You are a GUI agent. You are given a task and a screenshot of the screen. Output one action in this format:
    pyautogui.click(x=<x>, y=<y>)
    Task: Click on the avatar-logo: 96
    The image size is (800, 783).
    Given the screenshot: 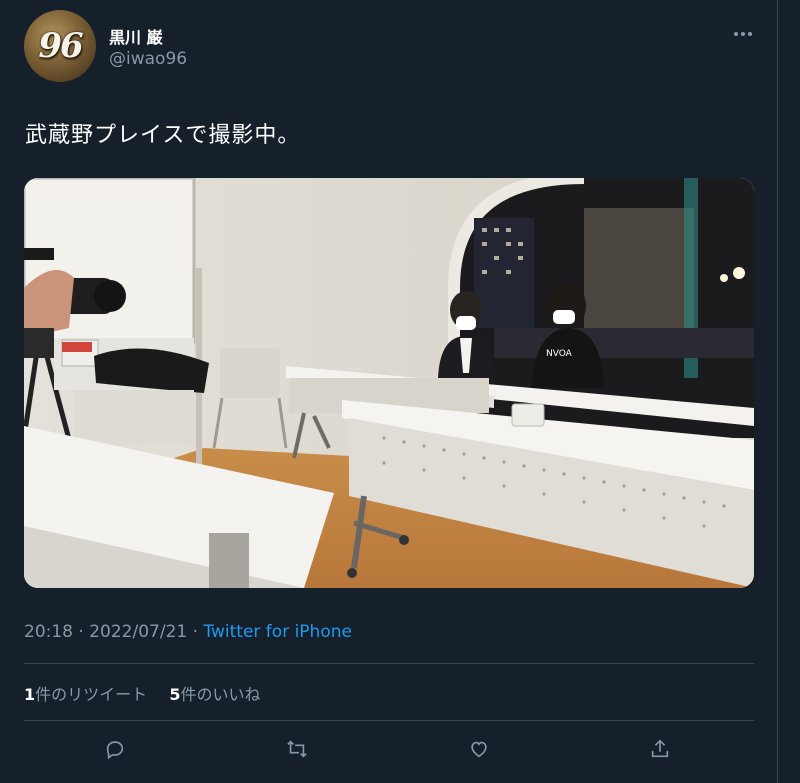 What is the action you would take?
    pyautogui.click(x=60, y=46)
    